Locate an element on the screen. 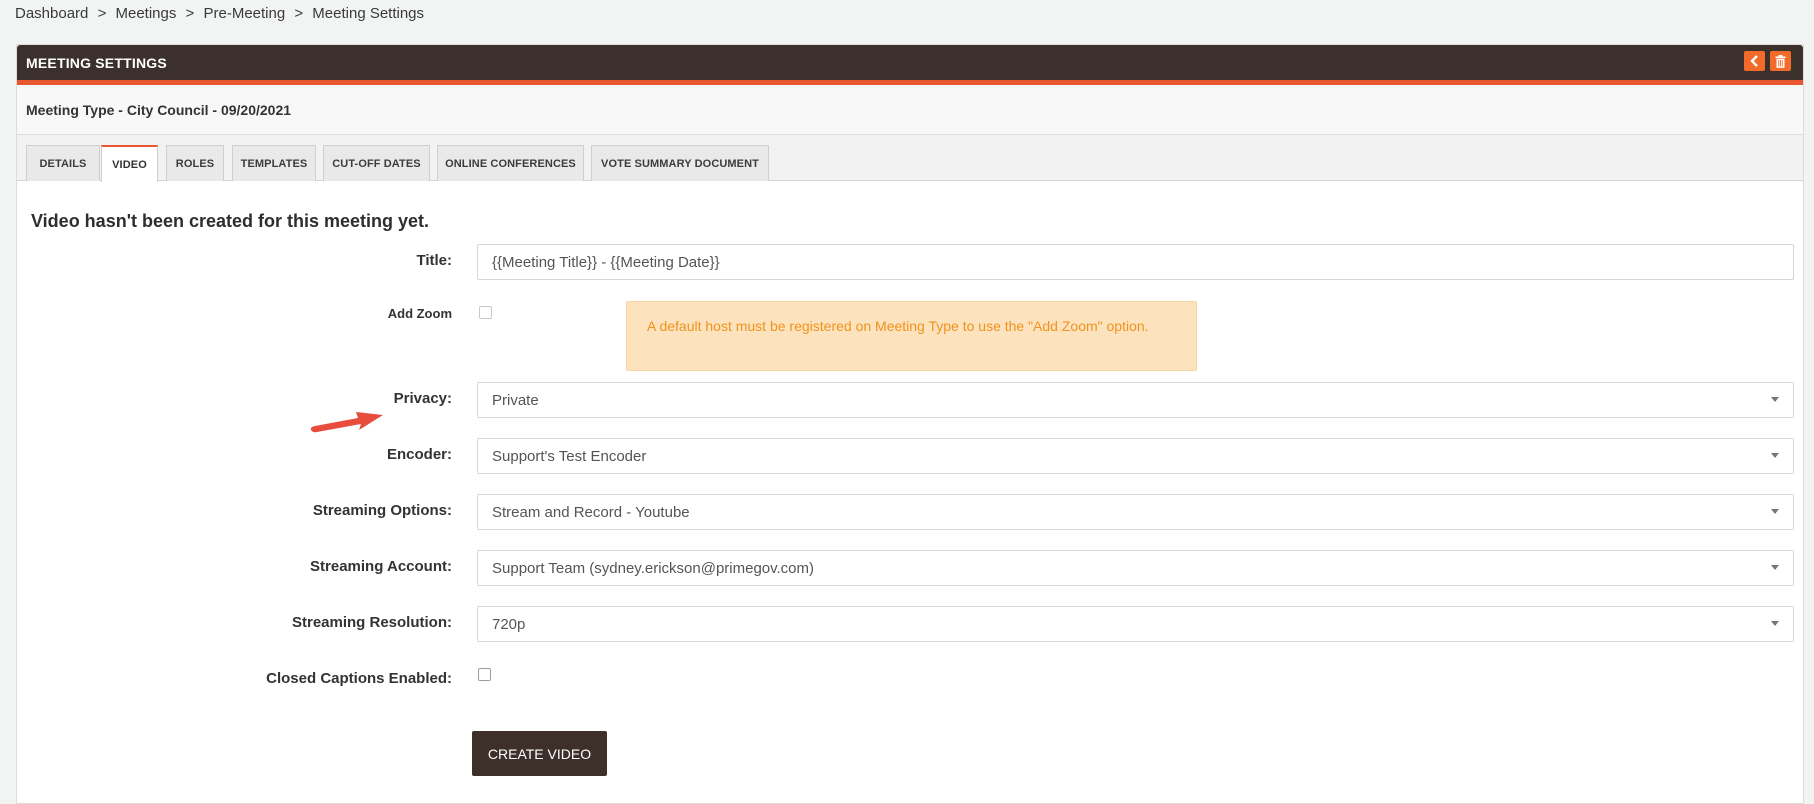 Image resolution: width=1814 pixels, height=804 pixels. meeting-type-title: Meeting Type - City Council - 09/20/2021 is located at coordinates (159, 110).